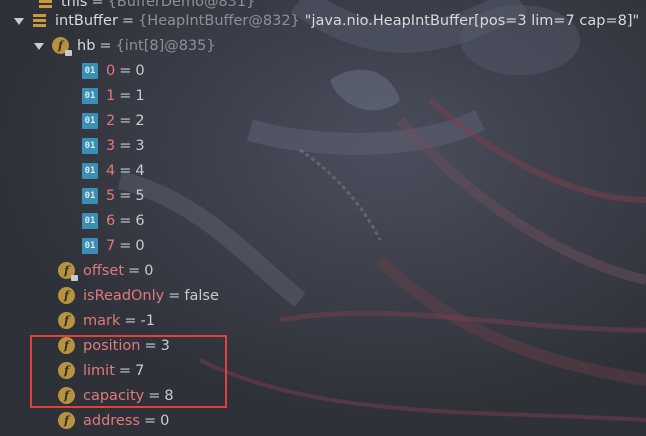  Describe the element at coordinates (111, 170) in the screenshot. I see `array-index: 4` at that location.